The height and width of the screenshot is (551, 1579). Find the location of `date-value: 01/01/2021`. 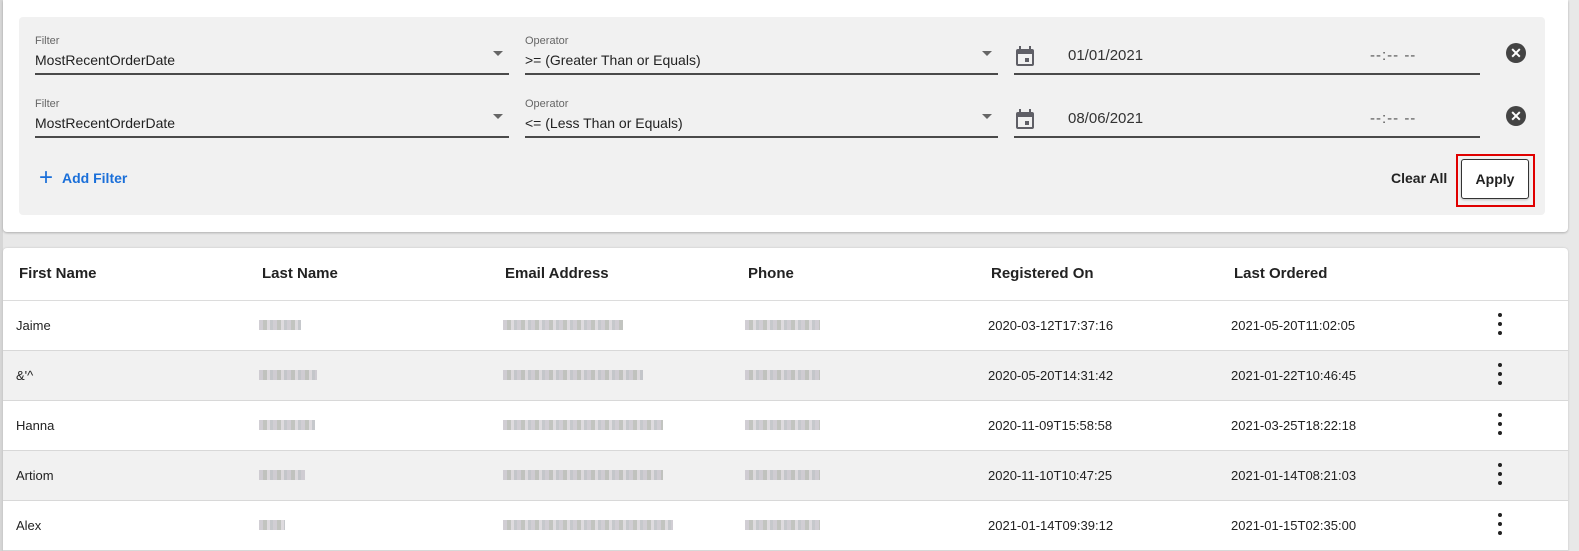

date-value: 01/01/2021 is located at coordinates (1106, 55).